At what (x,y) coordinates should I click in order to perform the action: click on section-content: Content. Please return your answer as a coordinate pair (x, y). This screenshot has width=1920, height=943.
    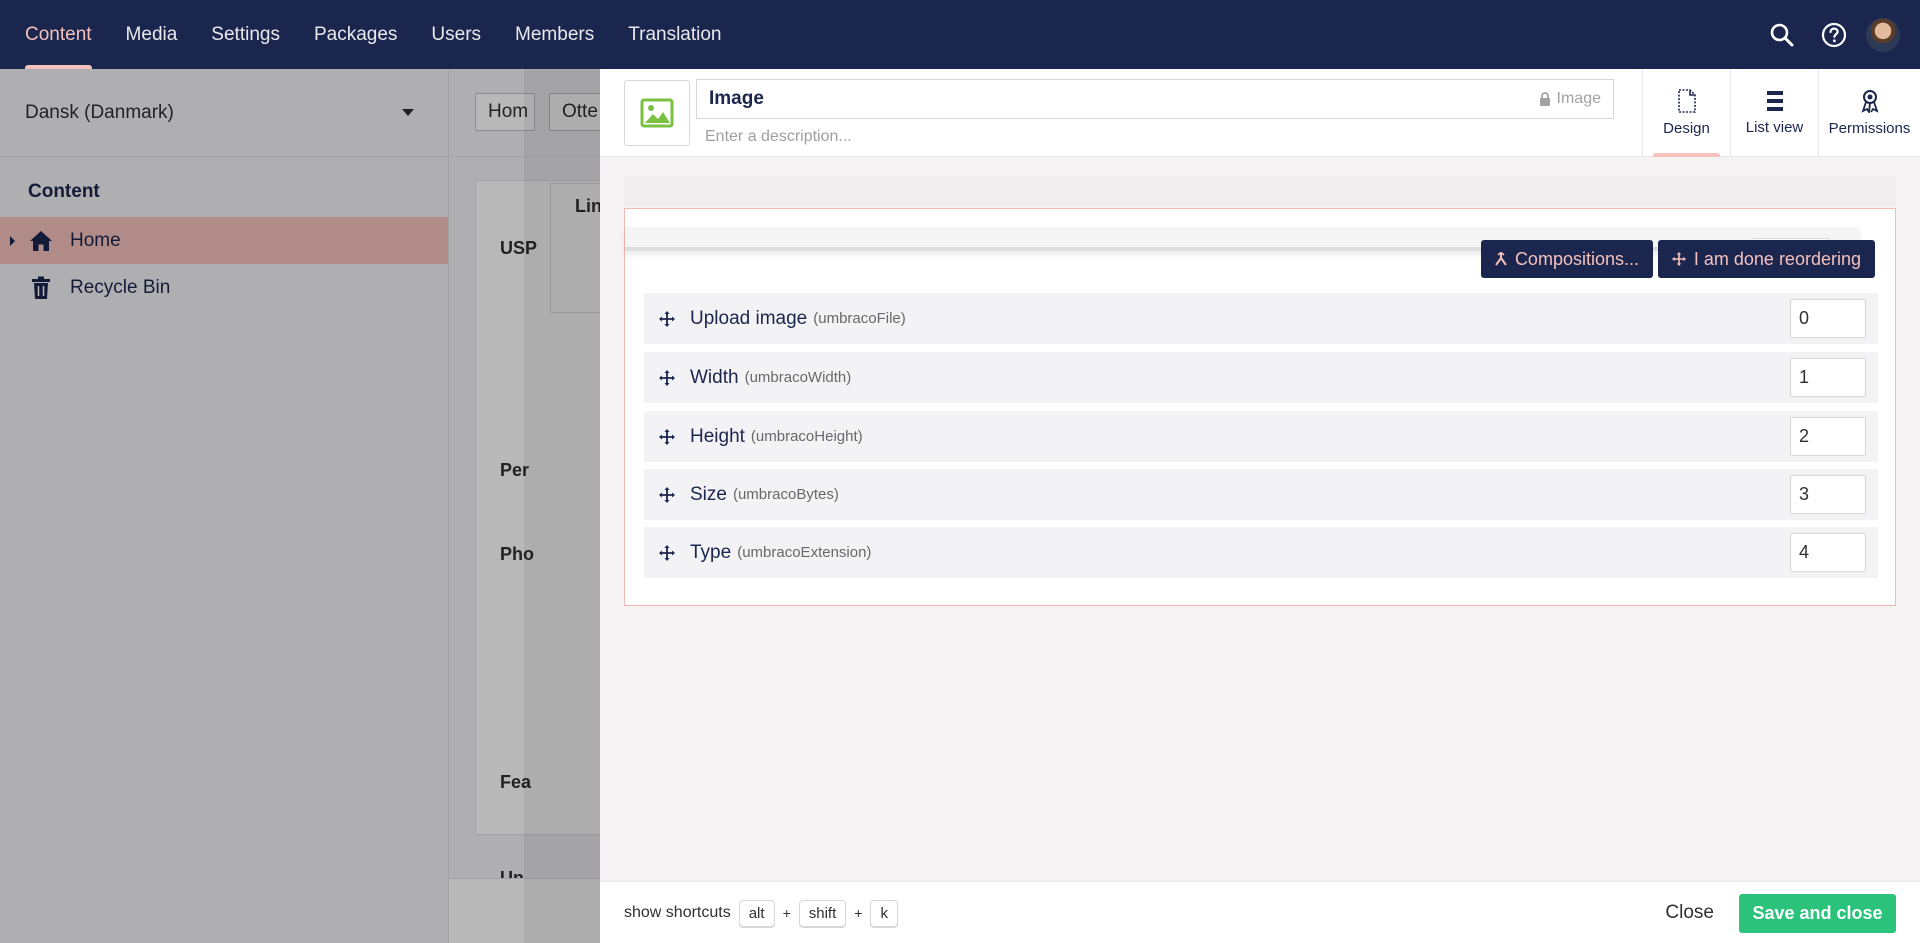
    Looking at the image, I should click on (58, 34).